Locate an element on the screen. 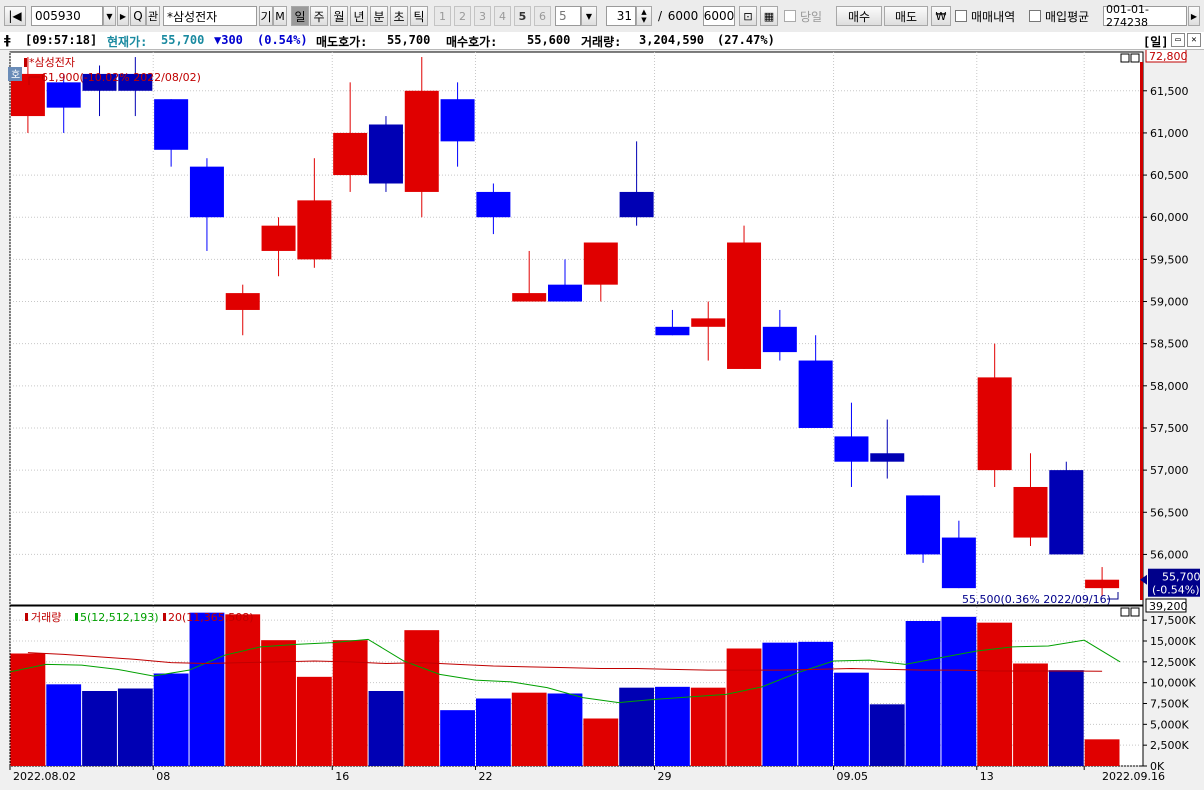 The image size is (1204, 790). skip-start-icon: |◀ is located at coordinates (15, 16).